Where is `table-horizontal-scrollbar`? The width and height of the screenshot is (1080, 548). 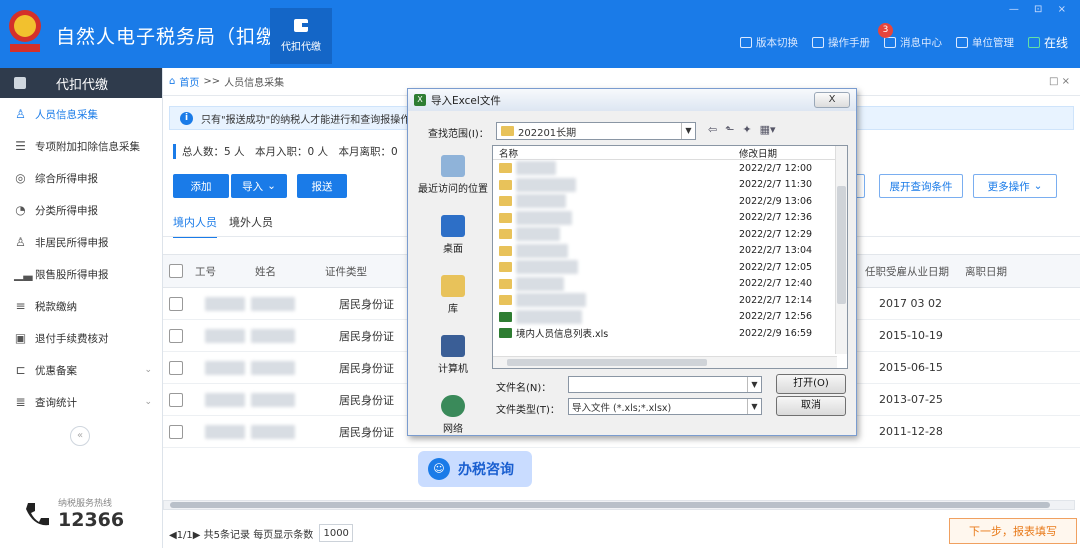
table-horizontal-scrollbar is located at coordinates (619, 505).